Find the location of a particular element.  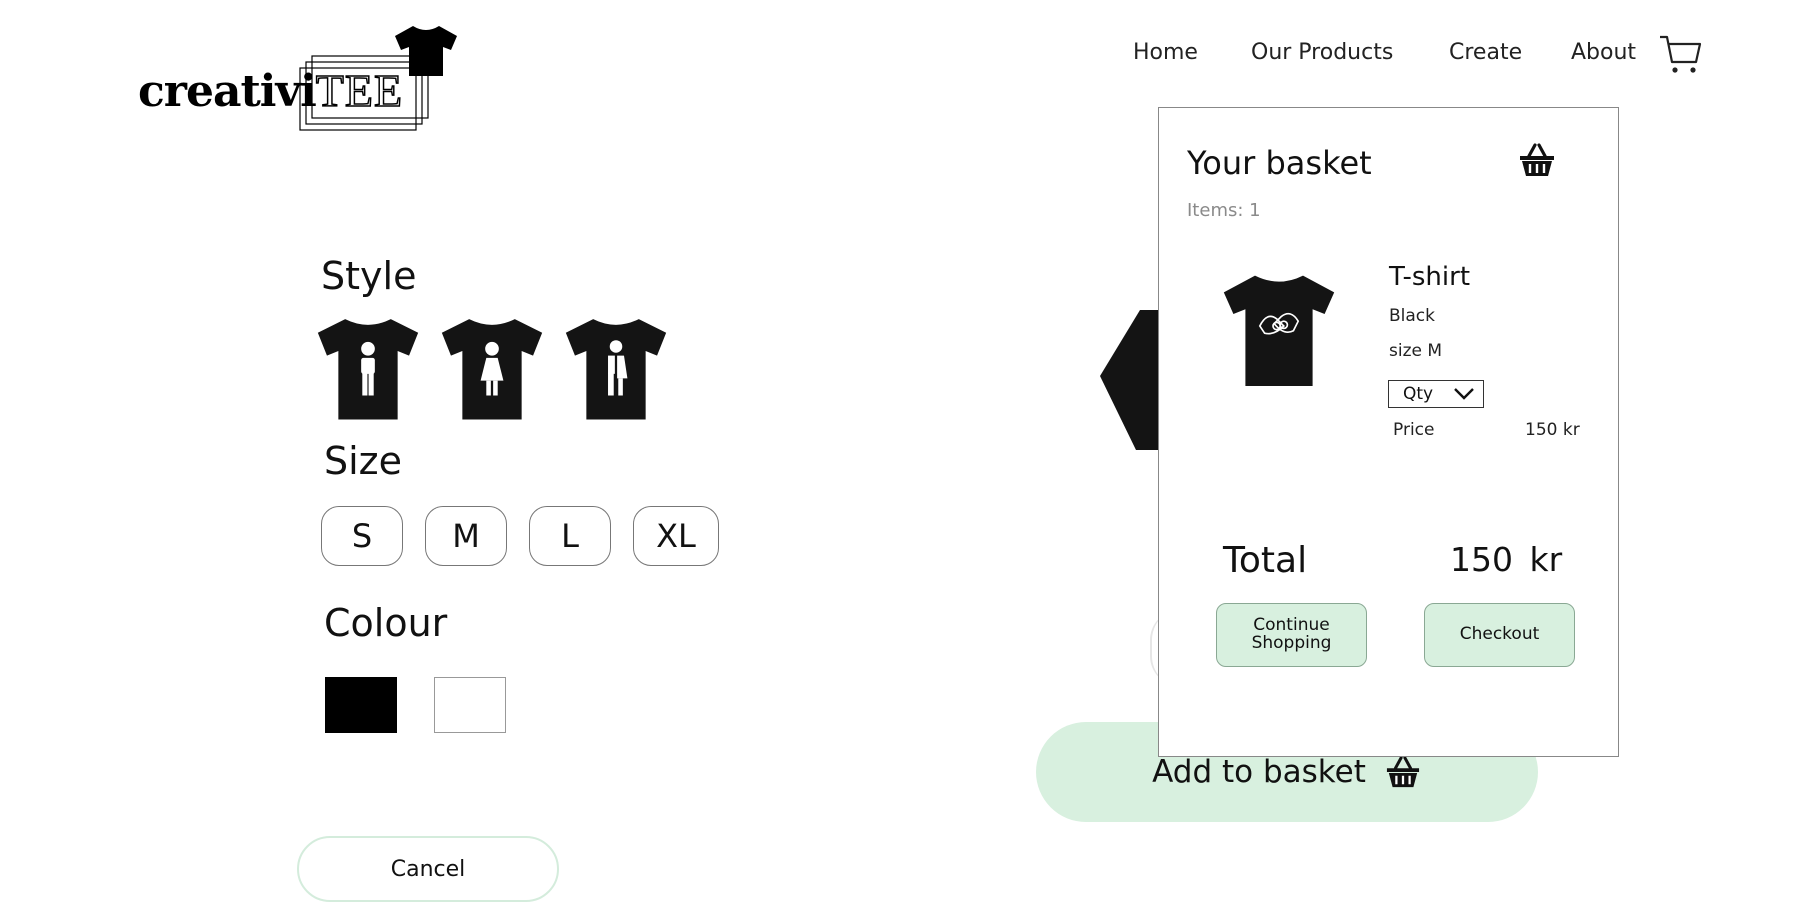

unisex-tshirt-icon is located at coordinates (616, 367).